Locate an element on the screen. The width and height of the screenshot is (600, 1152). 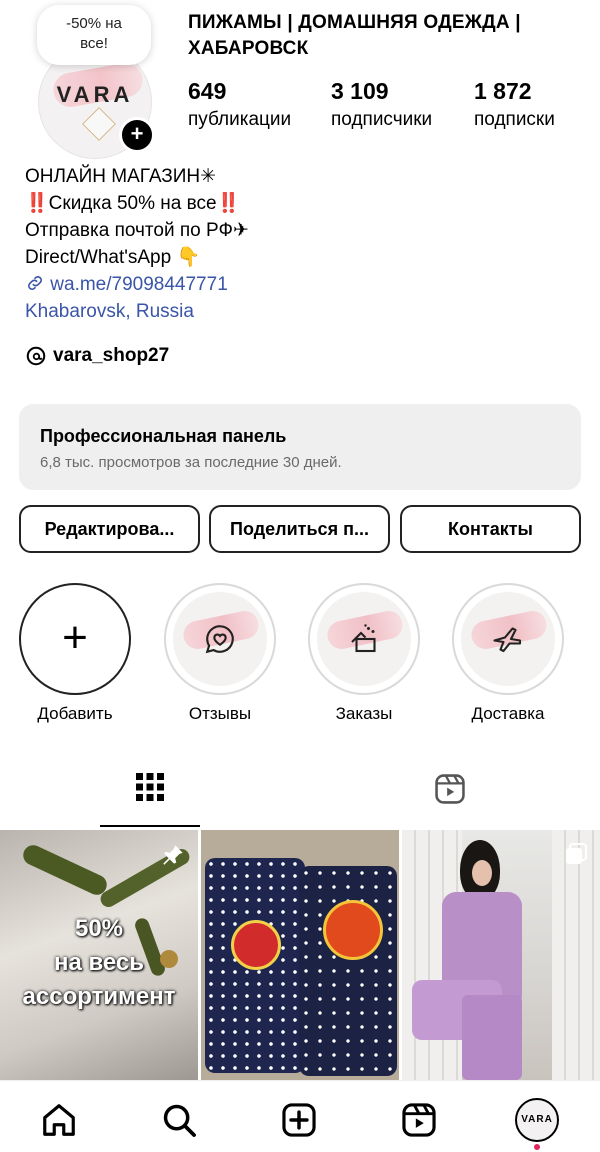
create-icon is located at coordinates (299, 1120).